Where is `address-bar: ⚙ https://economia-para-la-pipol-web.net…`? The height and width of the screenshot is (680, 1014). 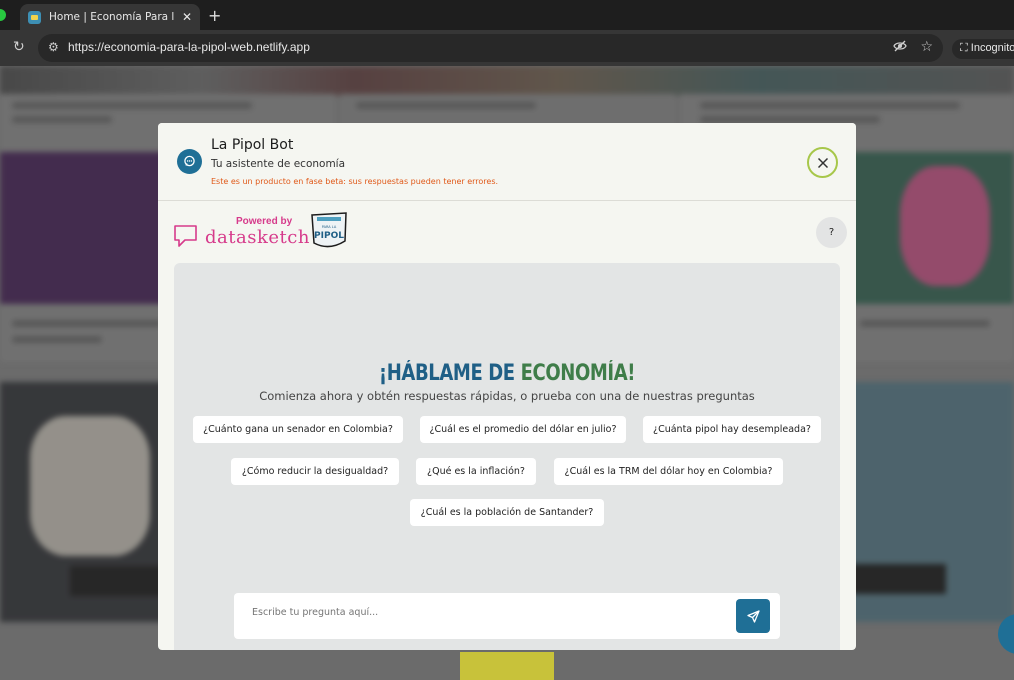 address-bar: ⚙ https://economia-para-la-pipol-web.net… is located at coordinates (490, 48).